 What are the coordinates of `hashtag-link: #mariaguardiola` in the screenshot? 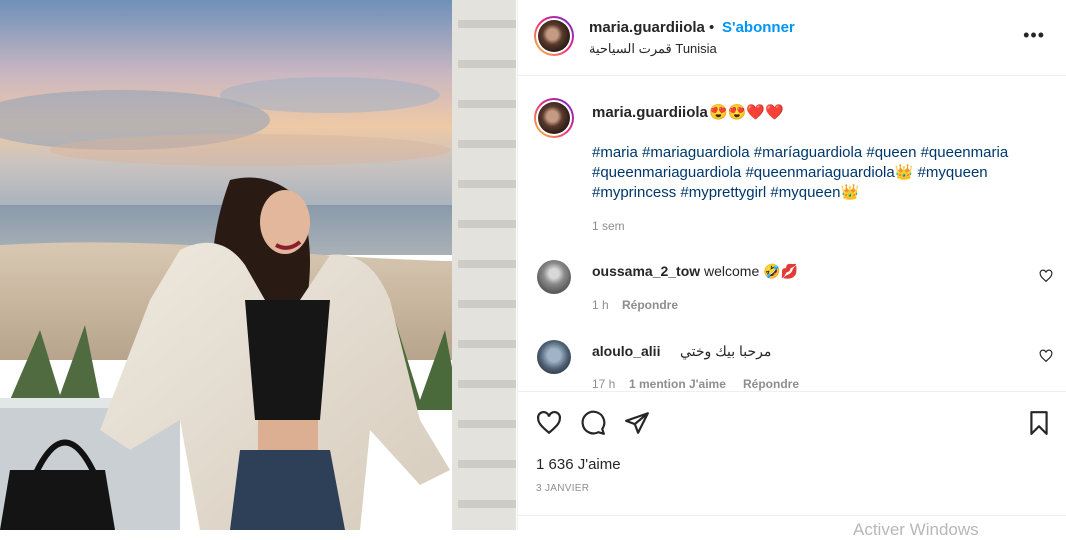 It's located at (696, 152).